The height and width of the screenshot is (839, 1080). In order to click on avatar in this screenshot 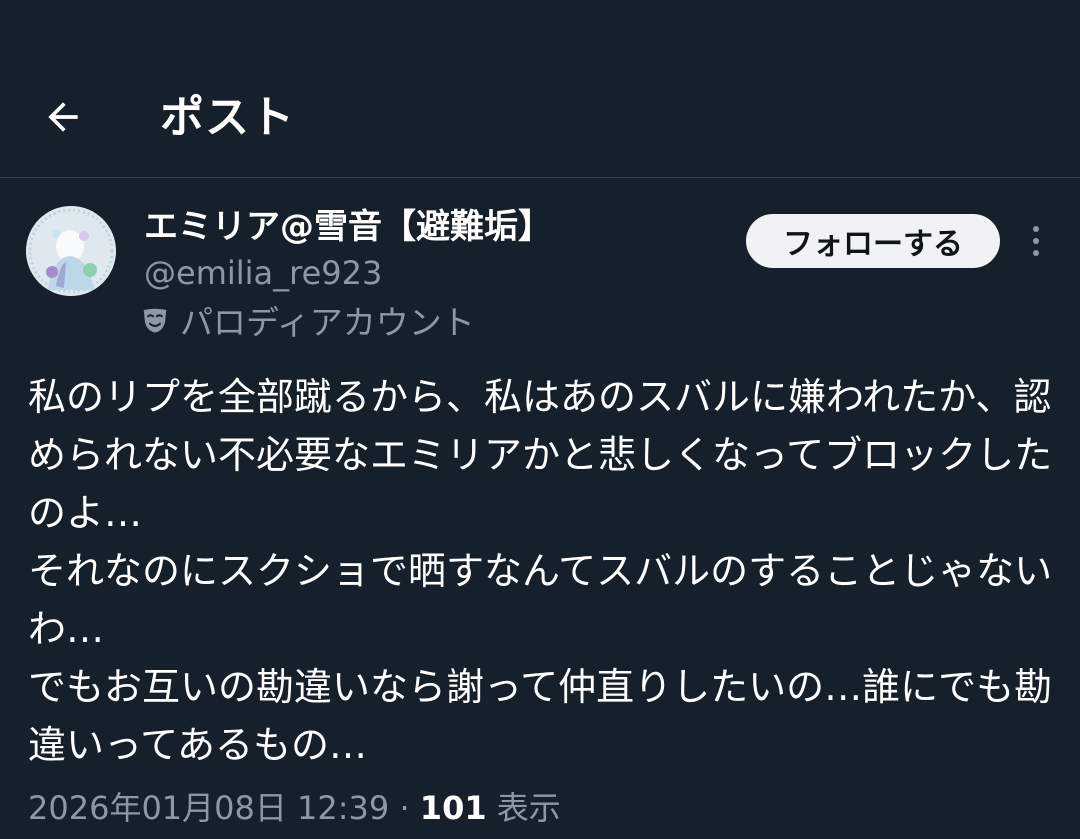, I will do `click(71, 251)`.